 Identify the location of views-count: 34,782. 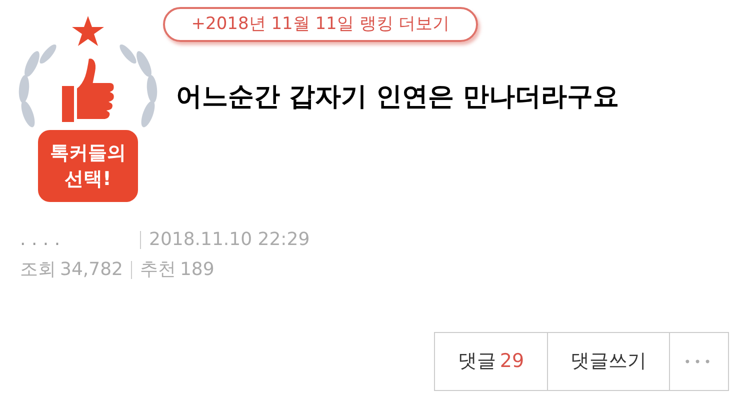
(91, 270).